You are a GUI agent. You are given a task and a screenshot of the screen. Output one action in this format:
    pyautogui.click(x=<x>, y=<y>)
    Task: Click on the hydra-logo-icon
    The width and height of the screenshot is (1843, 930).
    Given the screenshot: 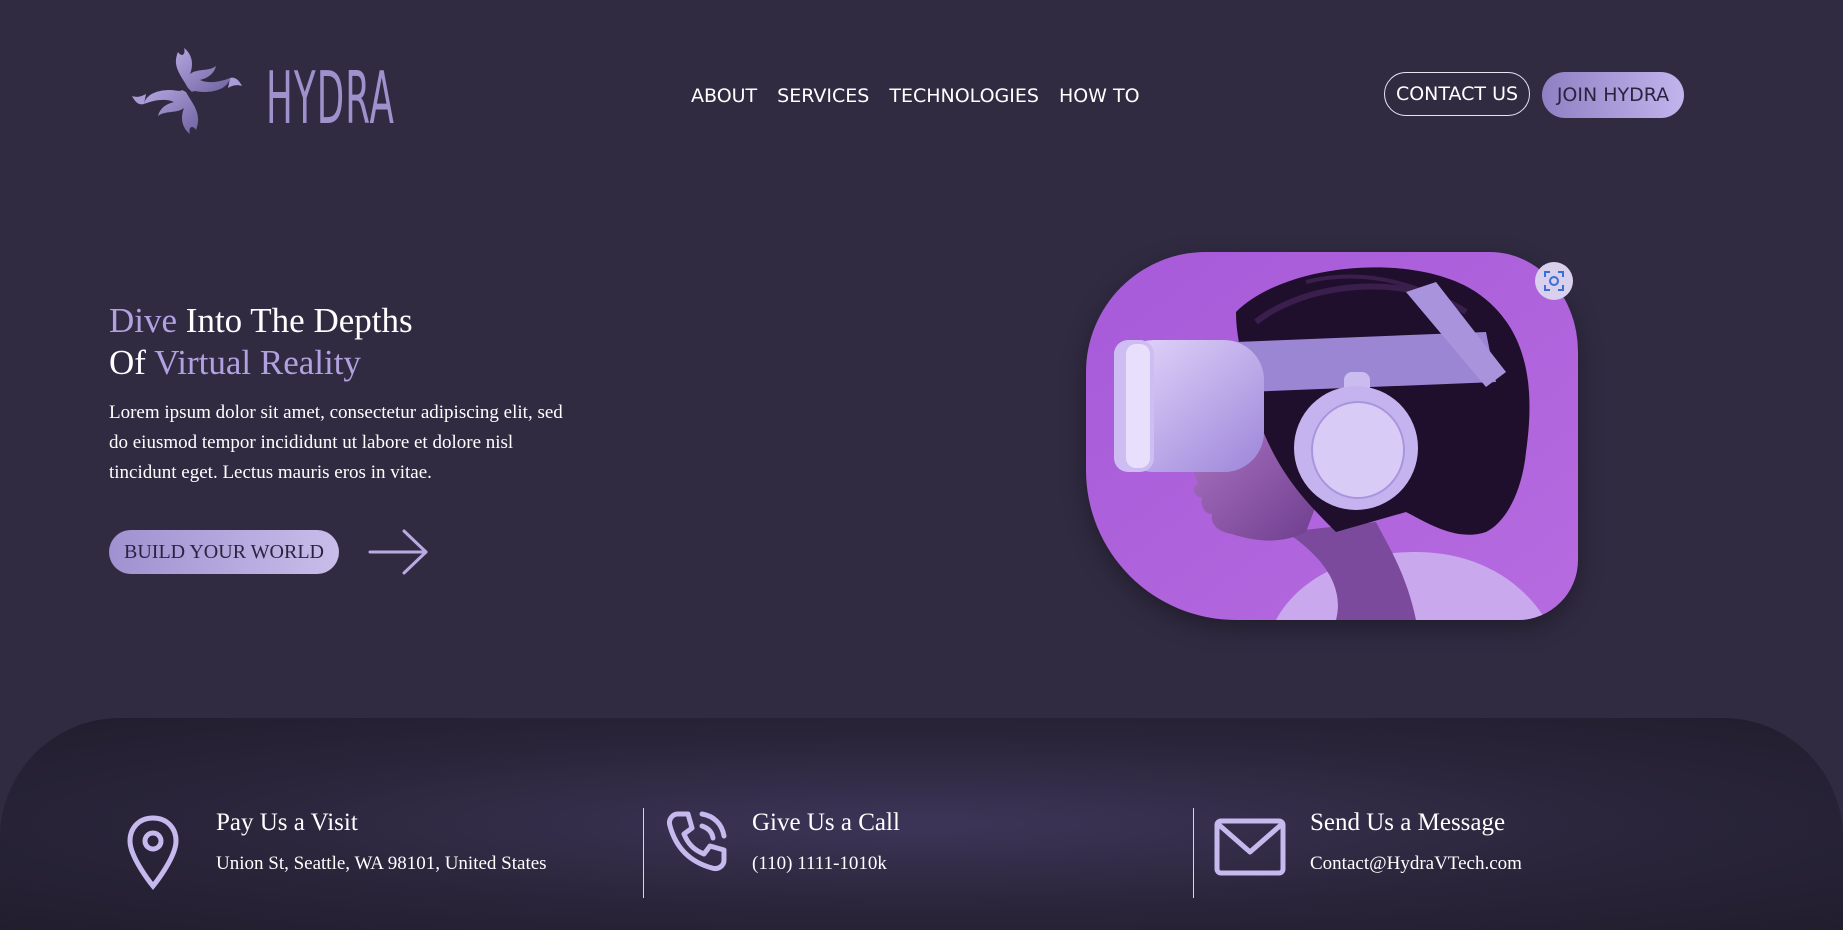 What is the action you would take?
    pyautogui.click(x=187, y=91)
    